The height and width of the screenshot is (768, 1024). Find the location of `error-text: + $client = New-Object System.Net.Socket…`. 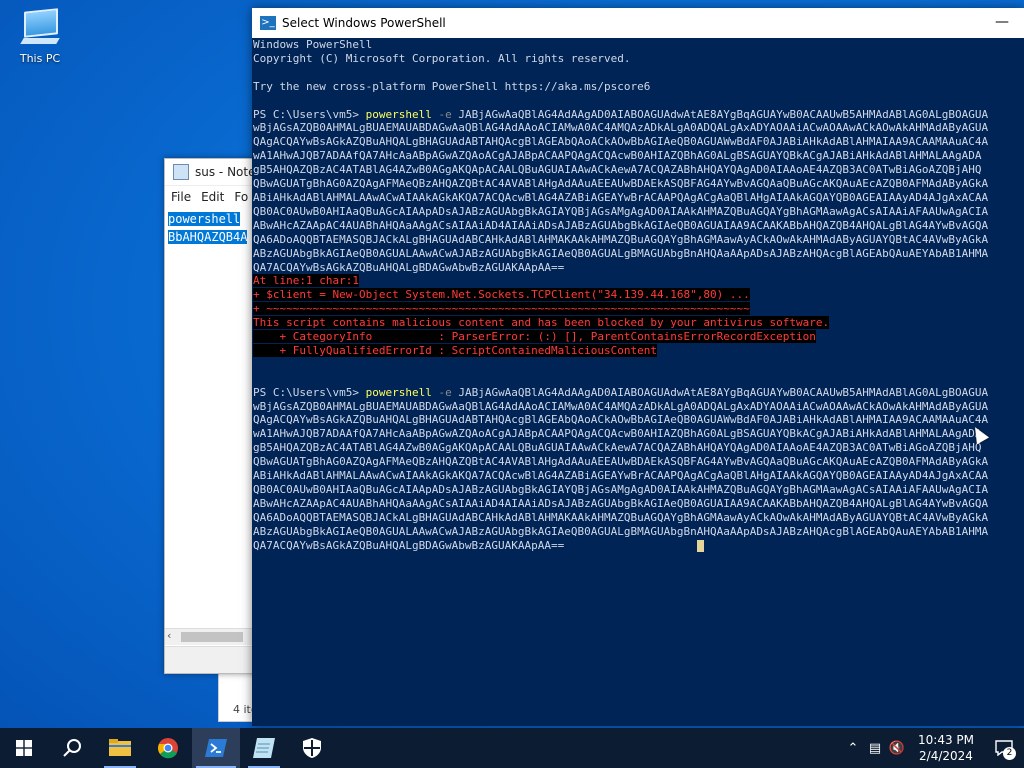

error-text: + $client = New-Object System.Net.Socket… is located at coordinates (501, 295).